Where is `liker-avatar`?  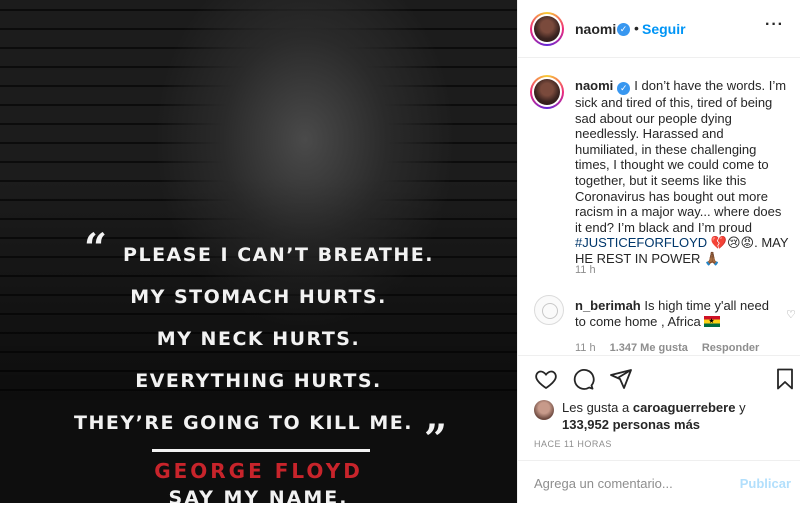 liker-avatar is located at coordinates (544, 410).